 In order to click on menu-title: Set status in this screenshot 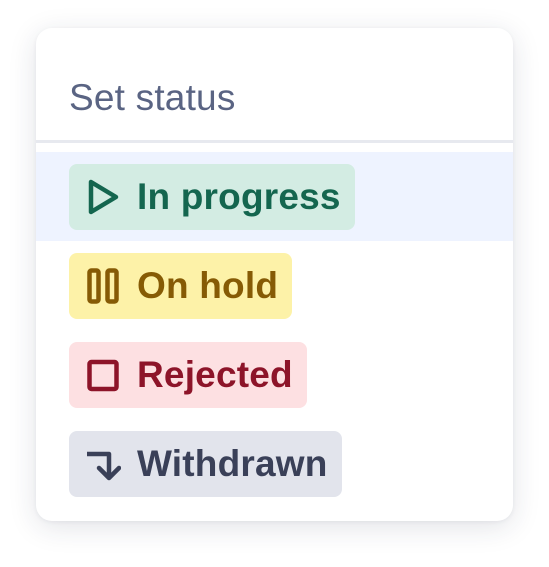, I will do `click(152, 97)`.